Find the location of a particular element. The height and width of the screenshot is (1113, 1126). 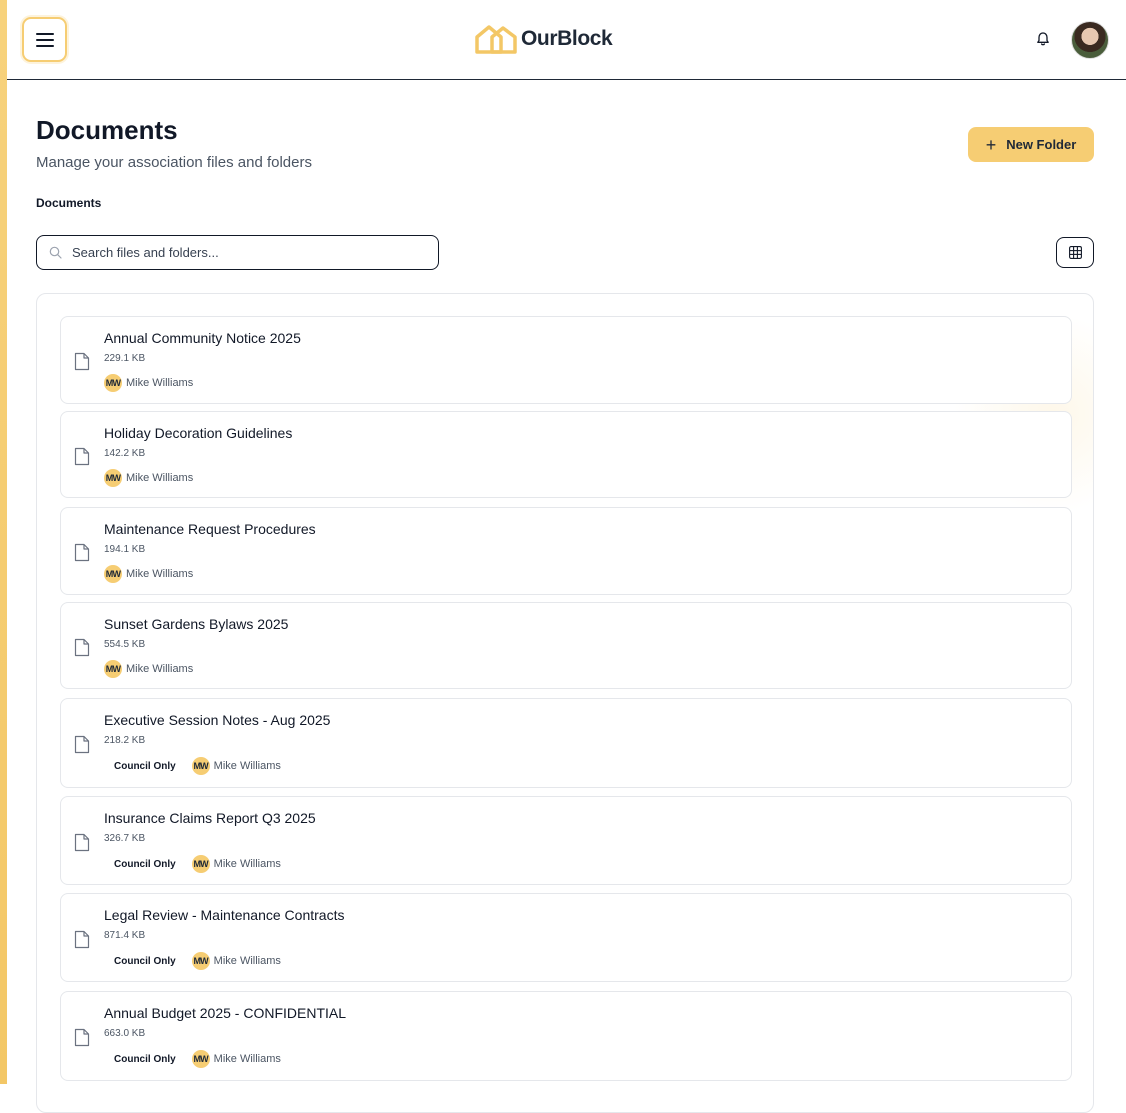

file-name: Maintenance Request Procedures is located at coordinates (210, 529).